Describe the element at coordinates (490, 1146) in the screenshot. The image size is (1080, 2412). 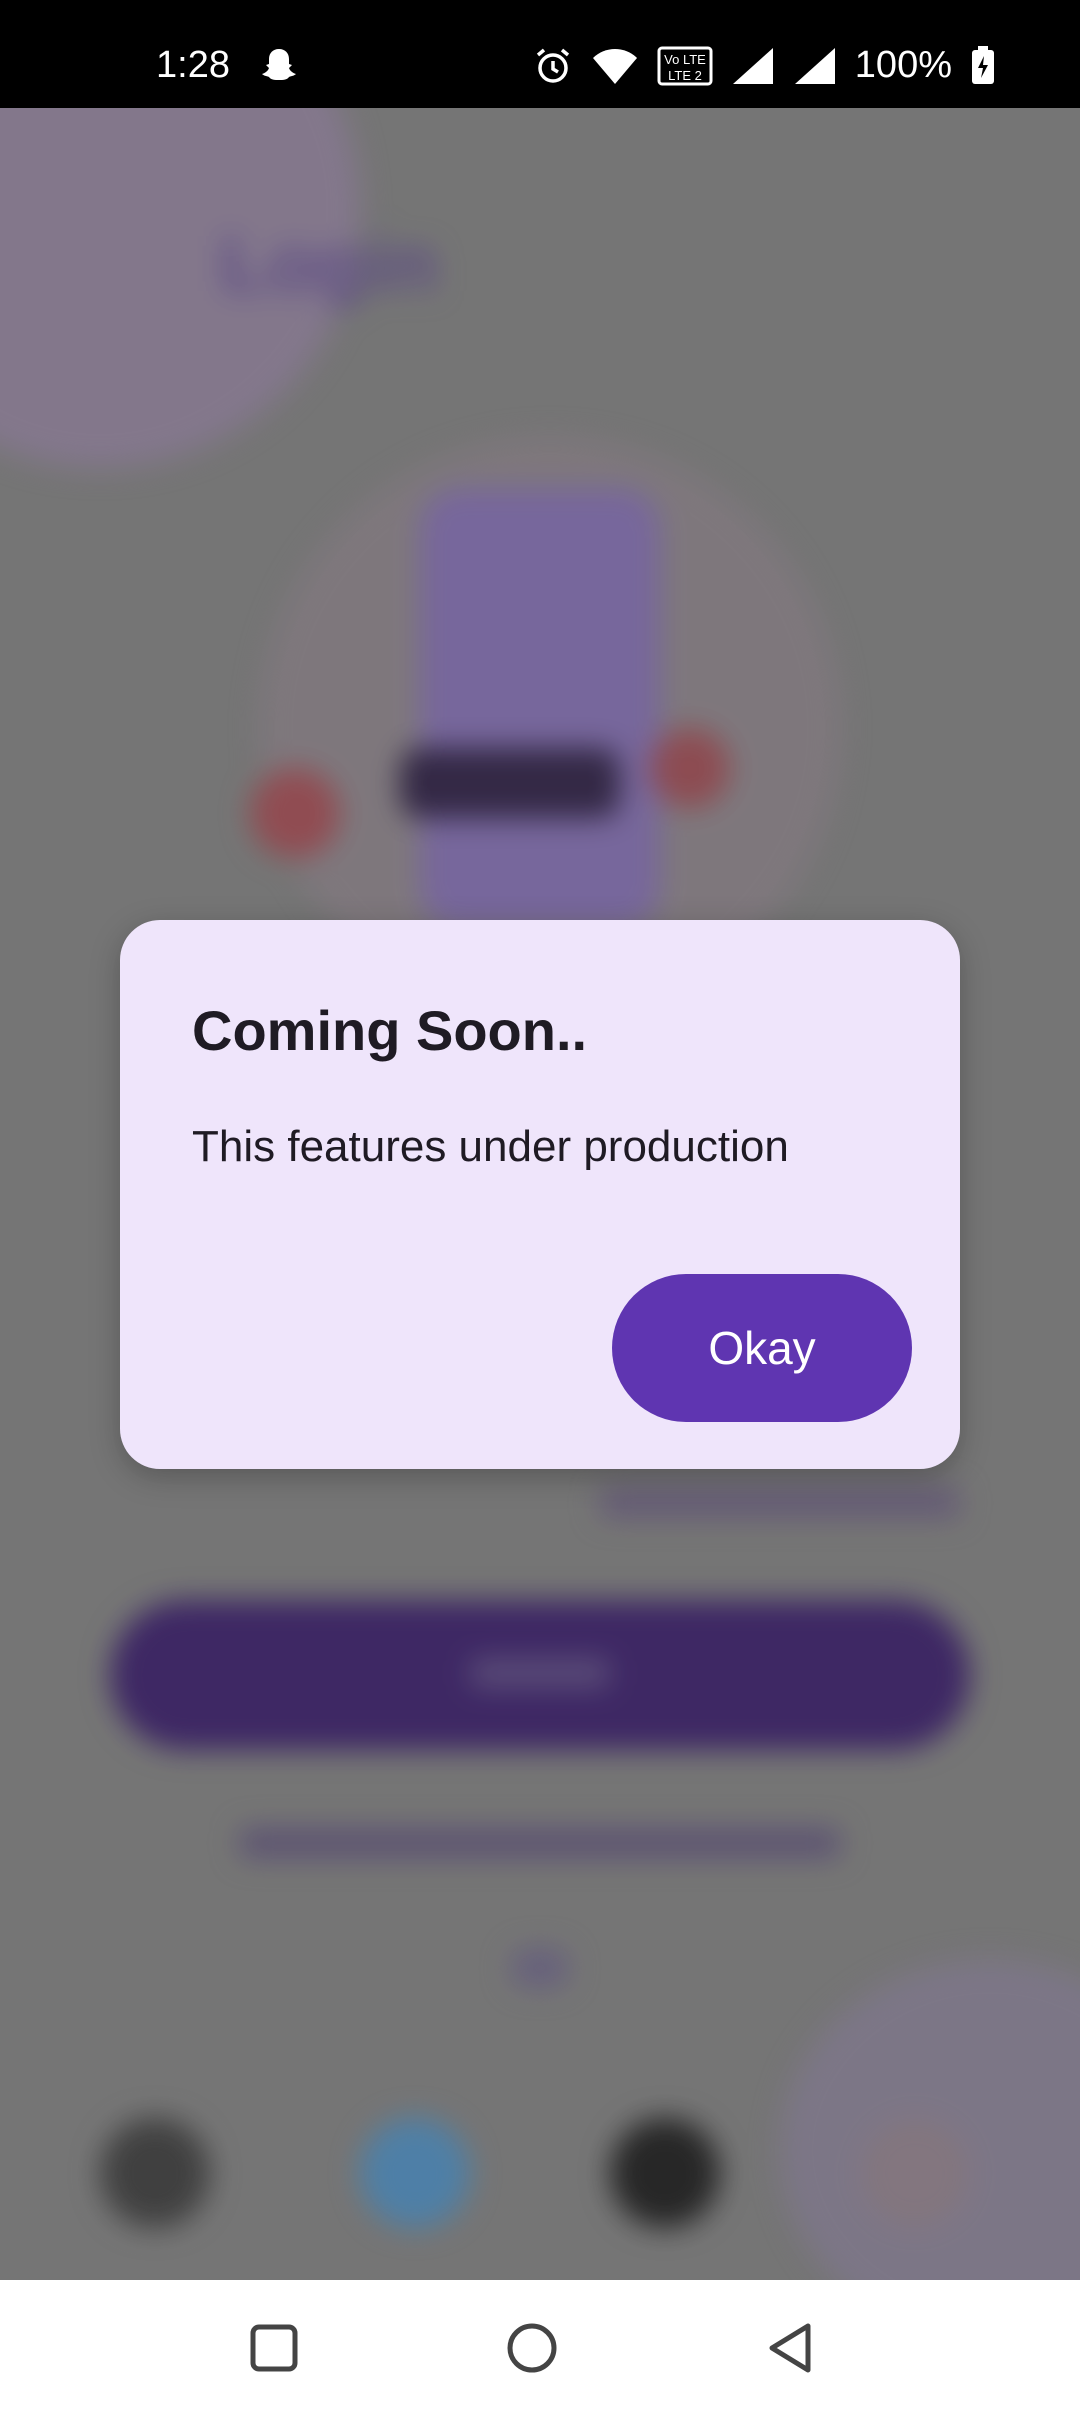
I see `dialog-message: This features under production` at that location.